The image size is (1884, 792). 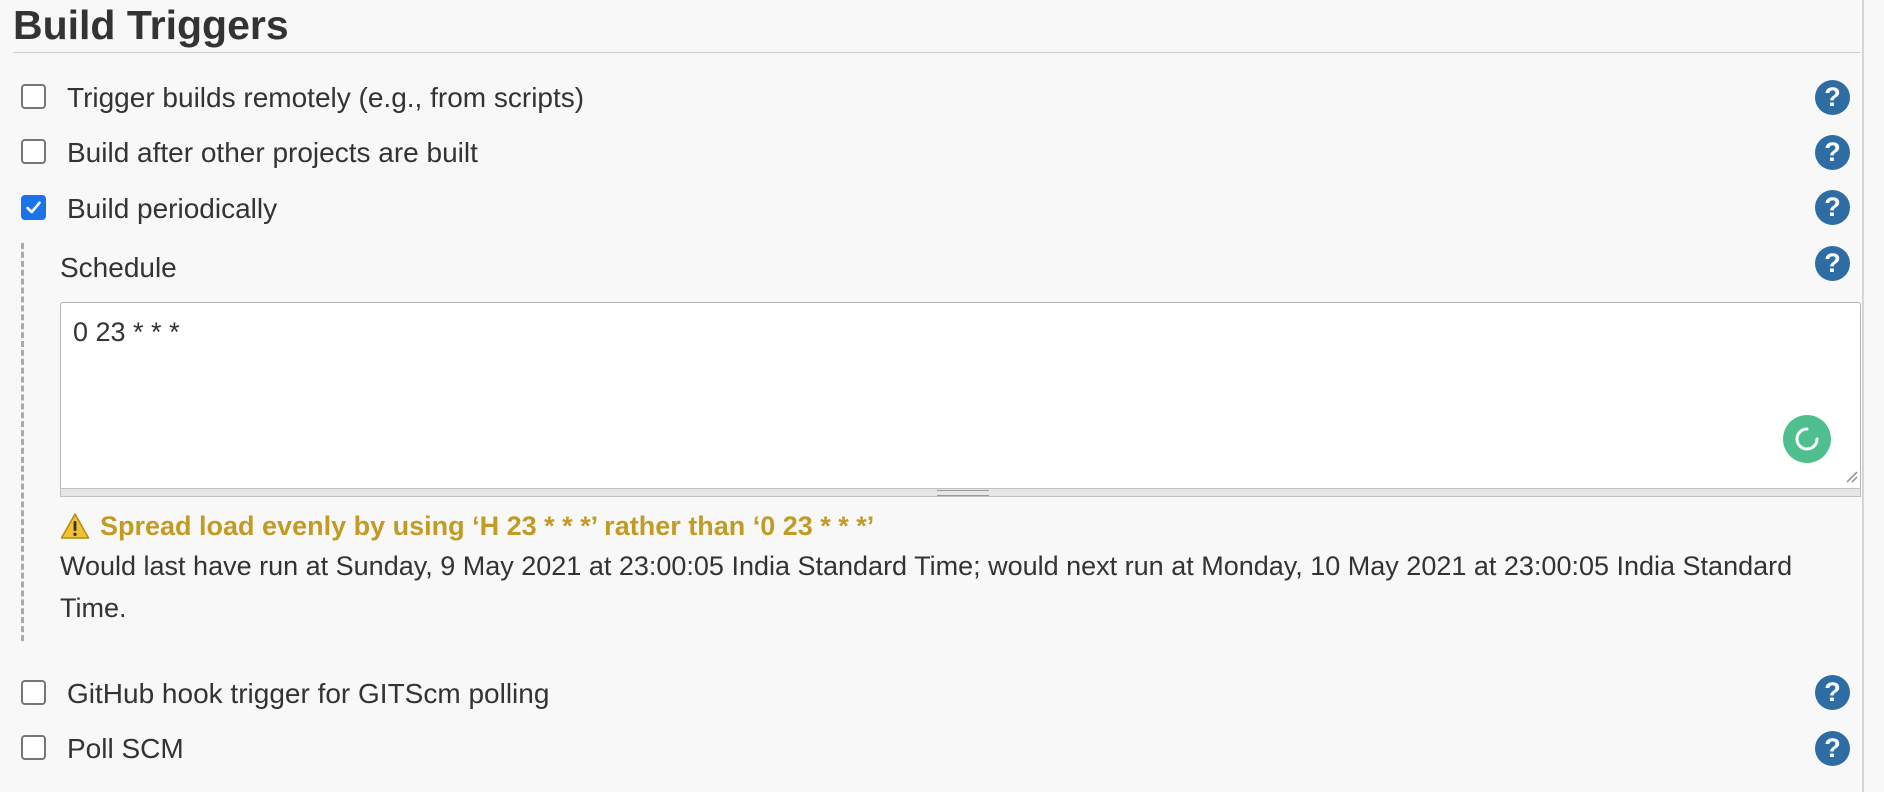 I want to click on trigger-build-periodically-checkbox, so click(x=33, y=207).